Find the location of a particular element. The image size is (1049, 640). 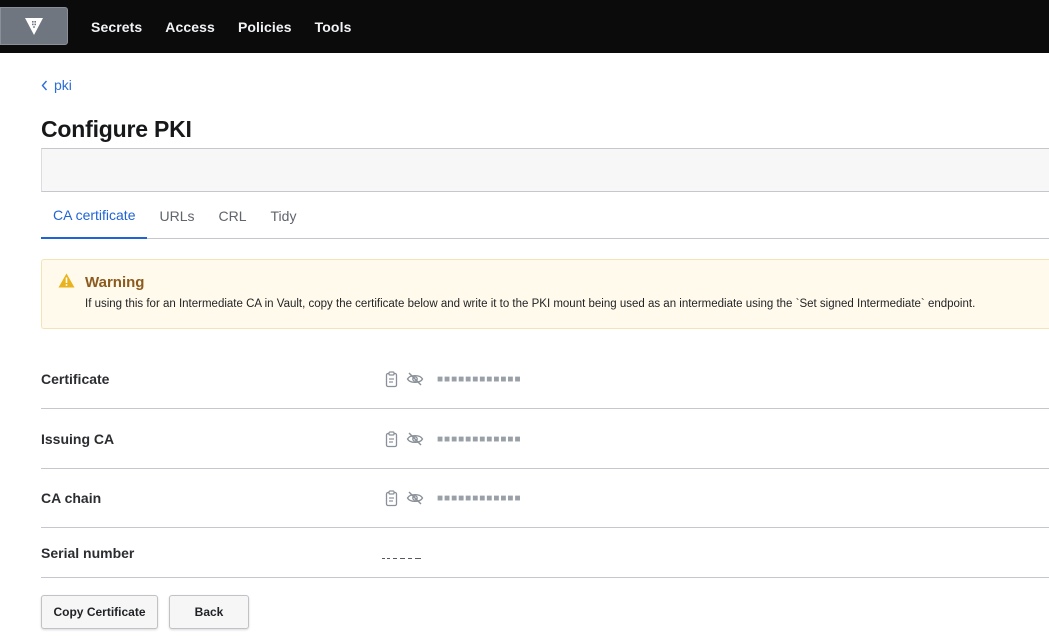

tab-urls: URLs is located at coordinates (176, 215).